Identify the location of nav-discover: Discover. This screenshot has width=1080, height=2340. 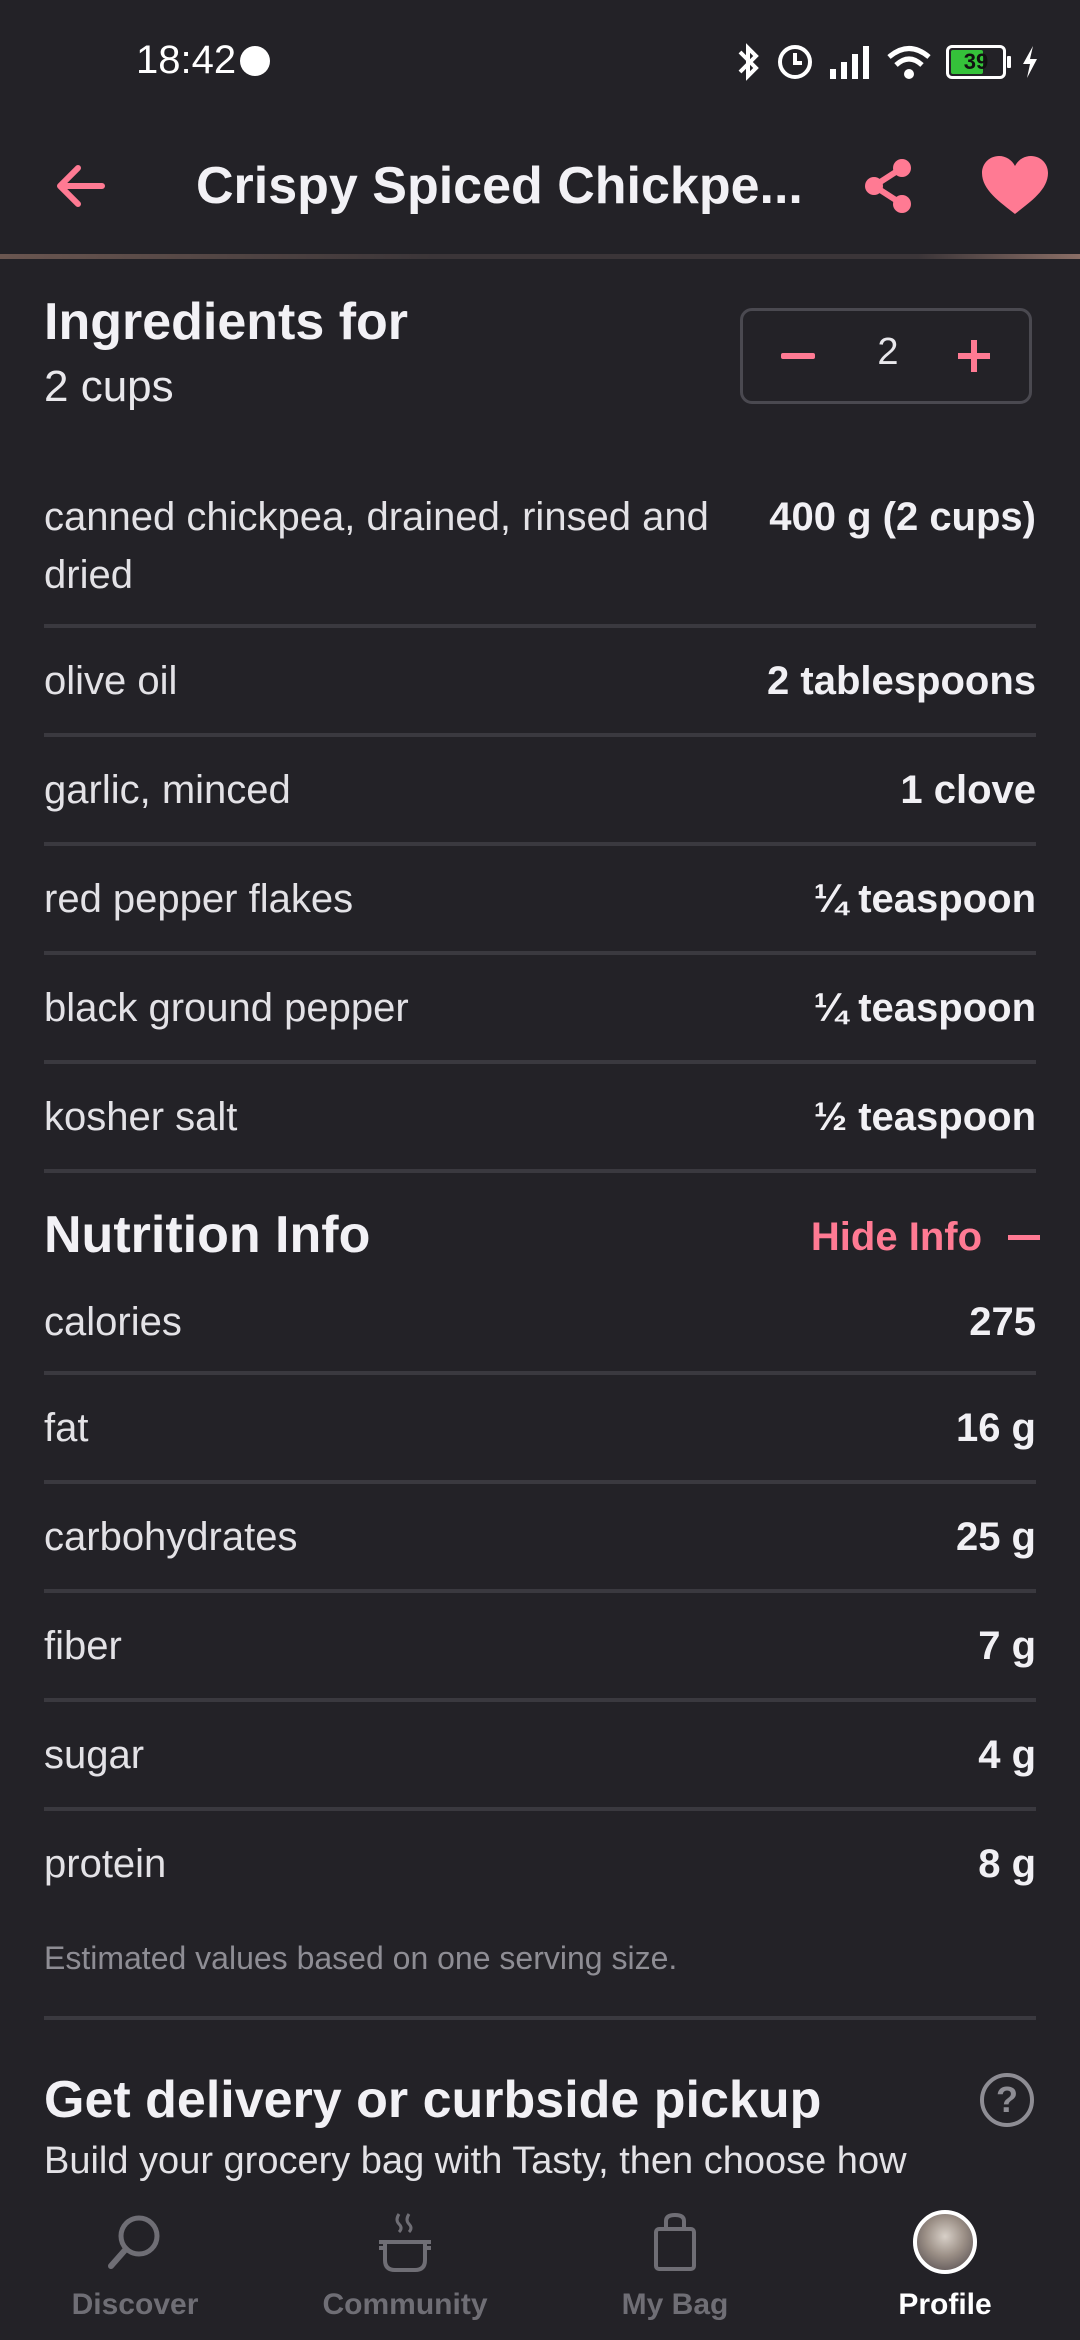
(135, 2264).